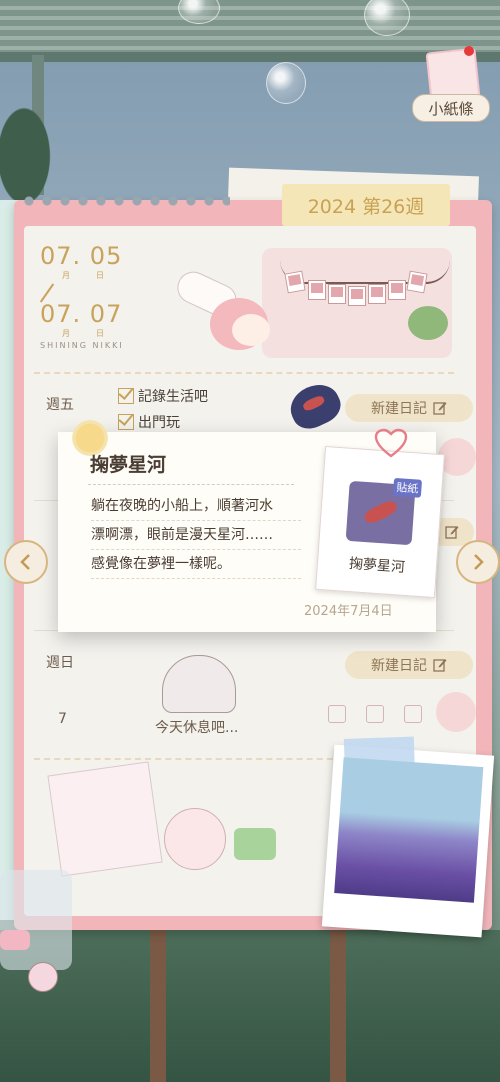 The height and width of the screenshot is (1082, 500). I want to click on header-illustration, so click(301, 312).